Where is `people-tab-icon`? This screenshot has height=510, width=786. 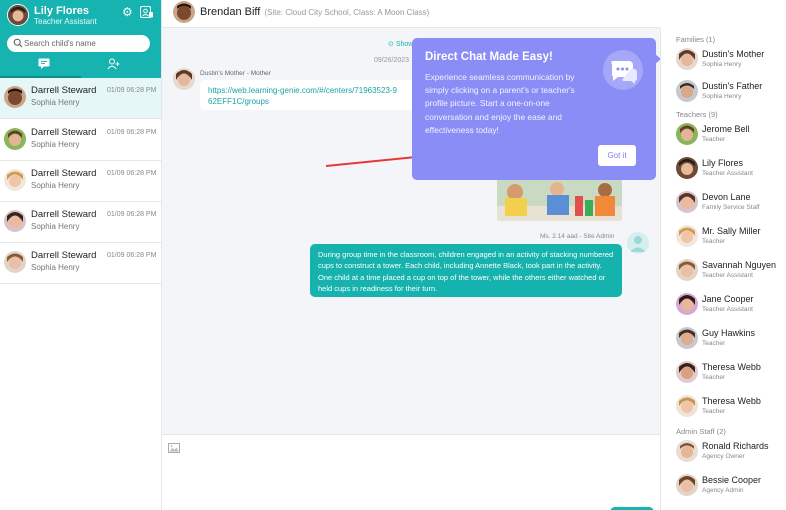 people-tab-icon is located at coordinates (113, 64).